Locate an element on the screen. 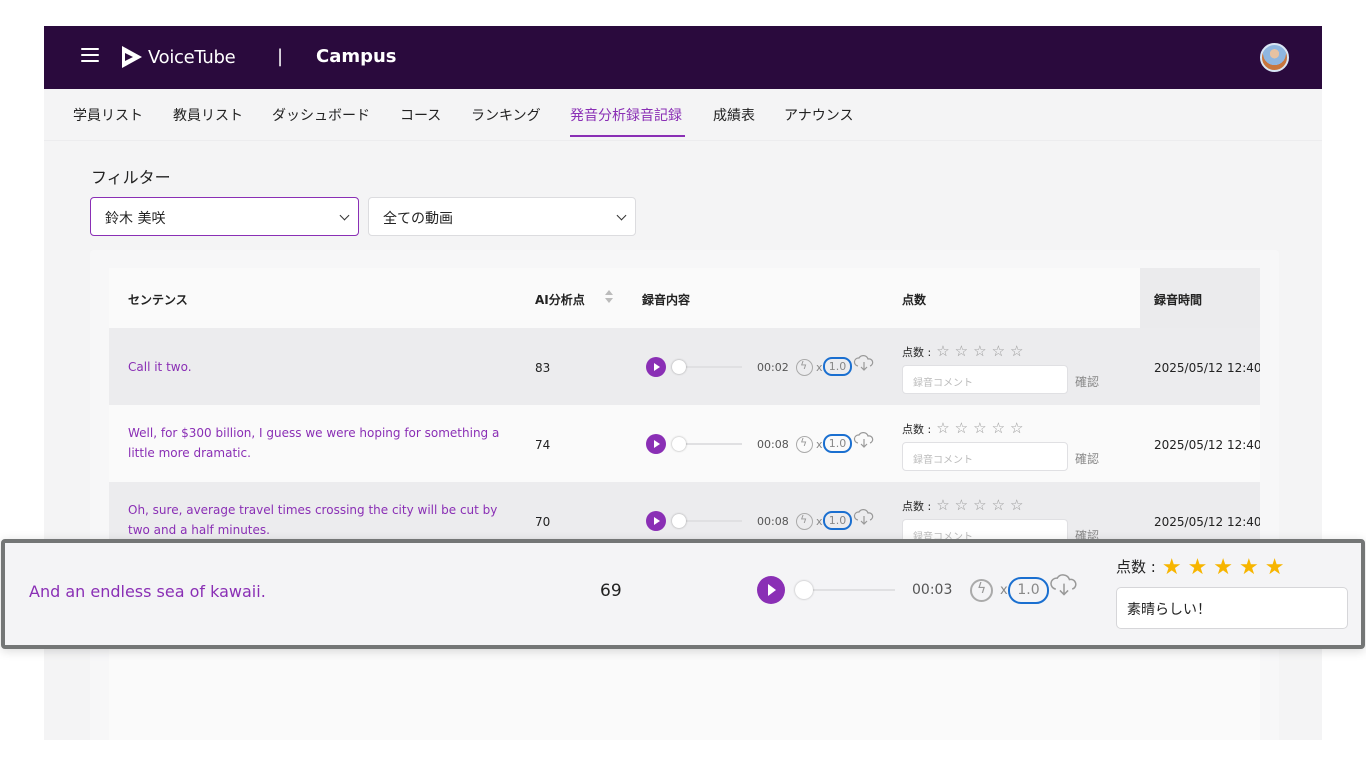 This screenshot has width=1366, height=768. duration: 00:03 is located at coordinates (932, 590).